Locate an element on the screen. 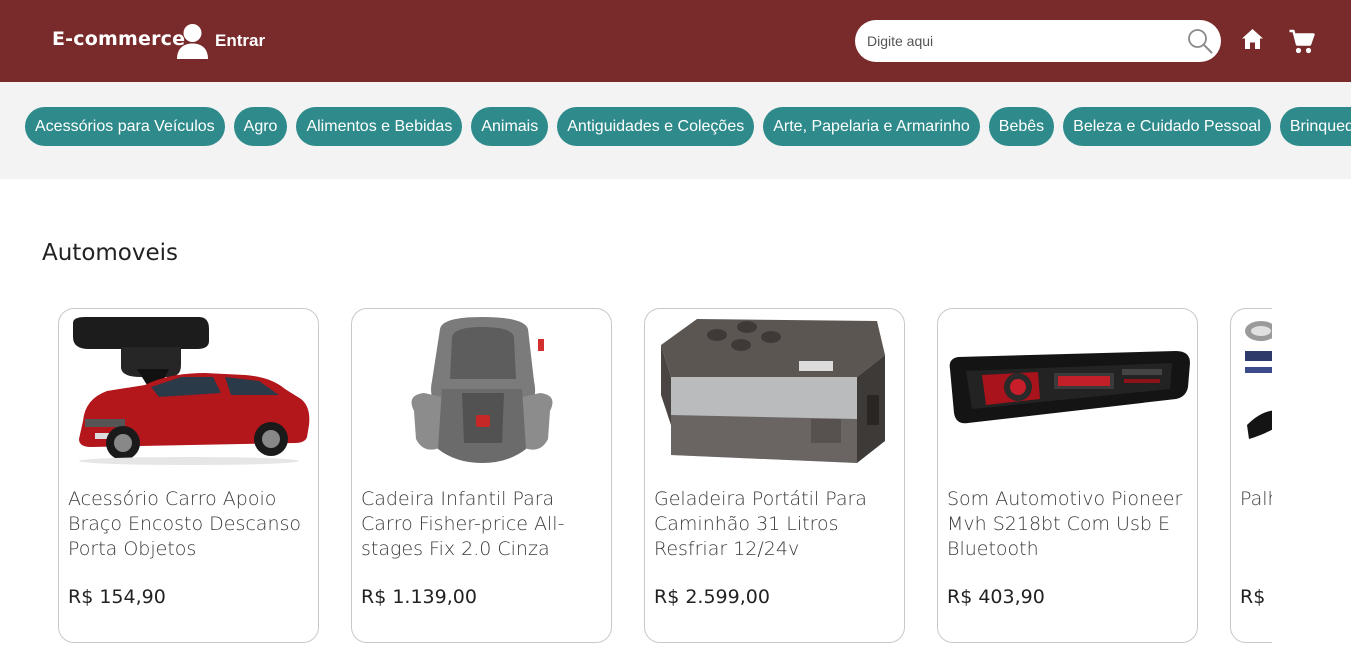  product-card: Palh Para Aer R$ 7 is located at coordinates (1251, 475).